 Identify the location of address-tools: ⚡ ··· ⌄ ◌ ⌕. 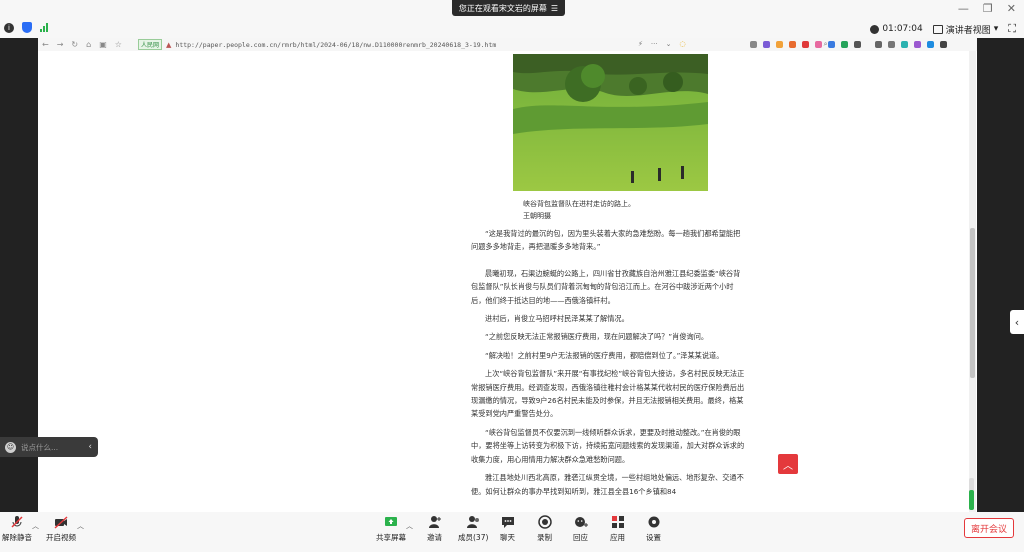
(733, 44).